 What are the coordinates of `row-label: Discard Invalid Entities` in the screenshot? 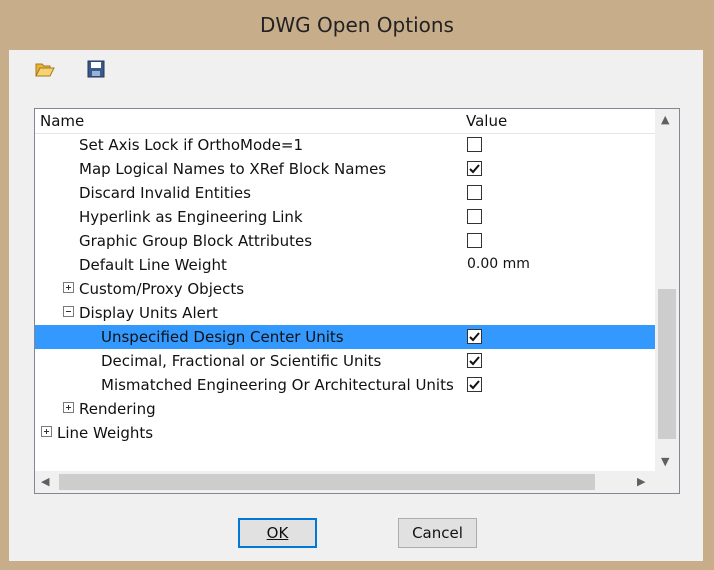 It's located at (165, 193).